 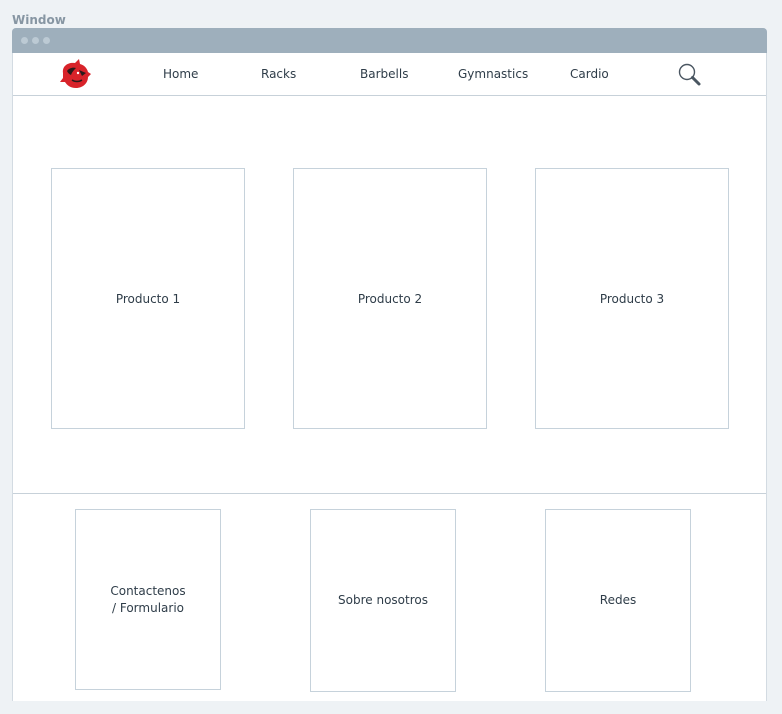 What do you see at coordinates (389, 40) in the screenshot?
I see `window-titlebar` at bounding box center [389, 40].